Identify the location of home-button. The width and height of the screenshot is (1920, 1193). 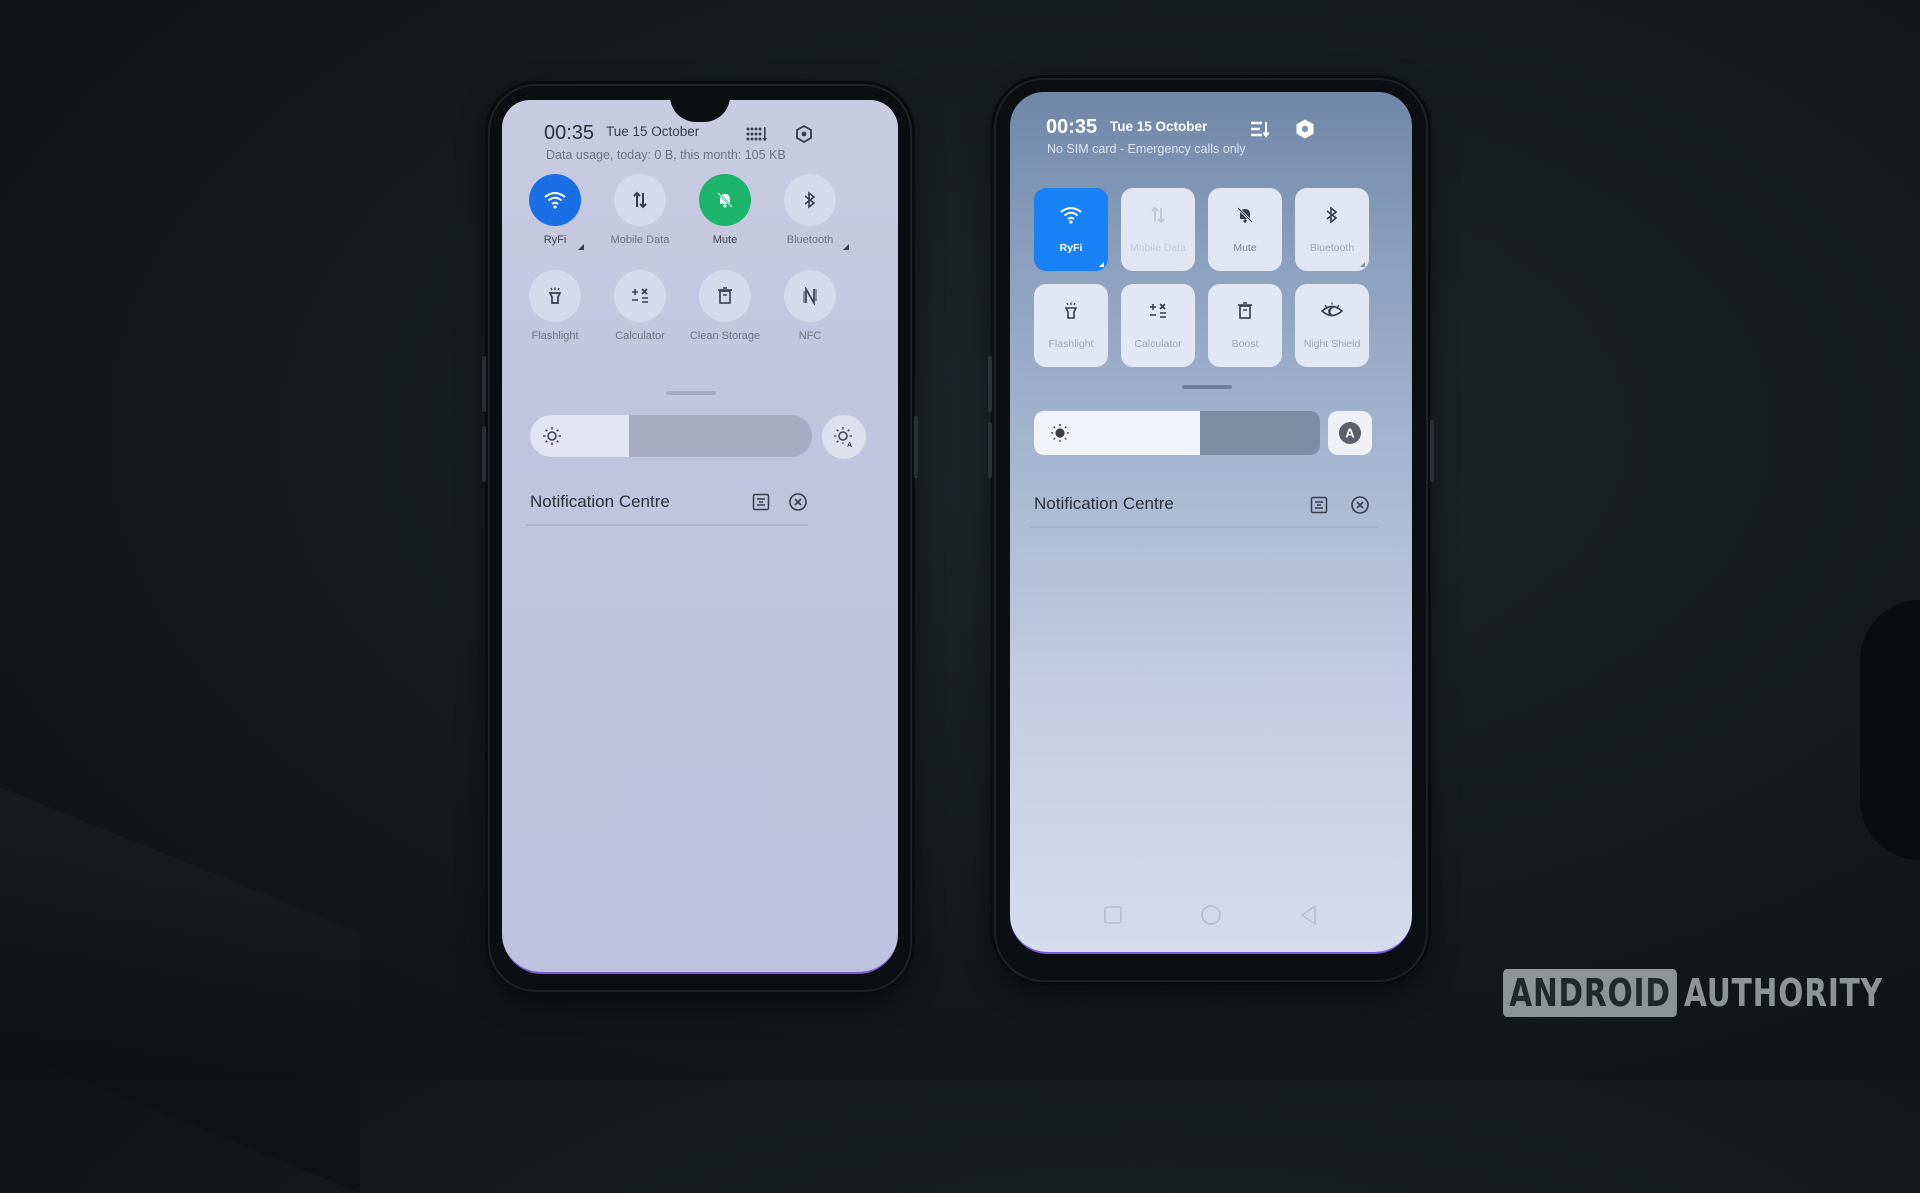
(1211, 915).